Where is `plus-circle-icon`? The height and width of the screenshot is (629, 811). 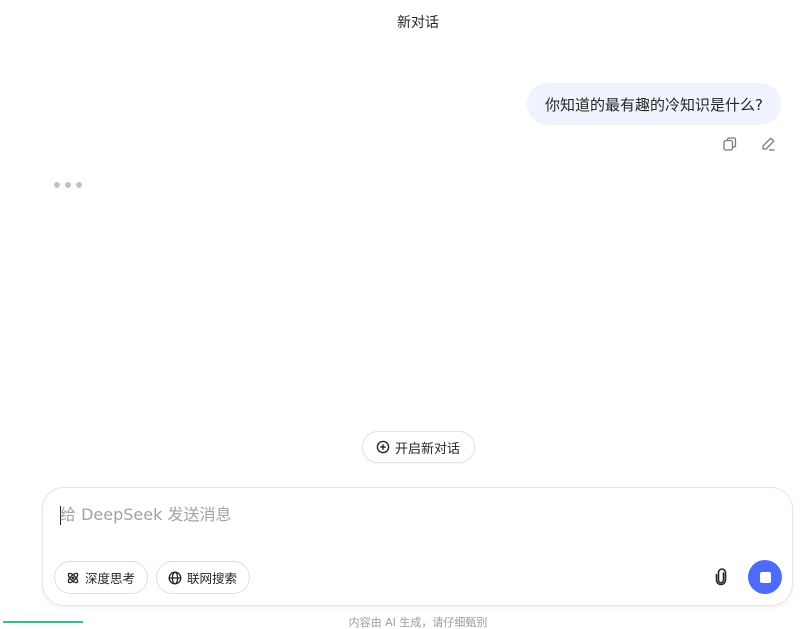 plus-circle-icon is located at coordinates (383, 447).